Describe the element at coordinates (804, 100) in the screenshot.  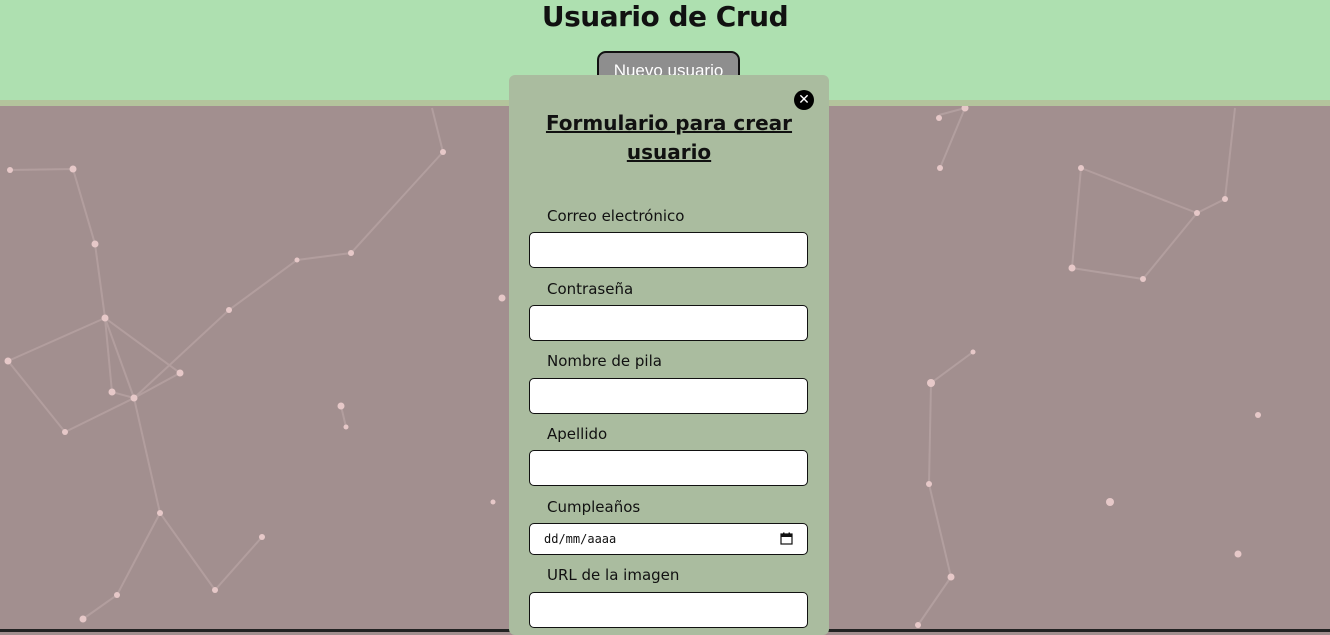
I see `close-icon: ✕` at that location.